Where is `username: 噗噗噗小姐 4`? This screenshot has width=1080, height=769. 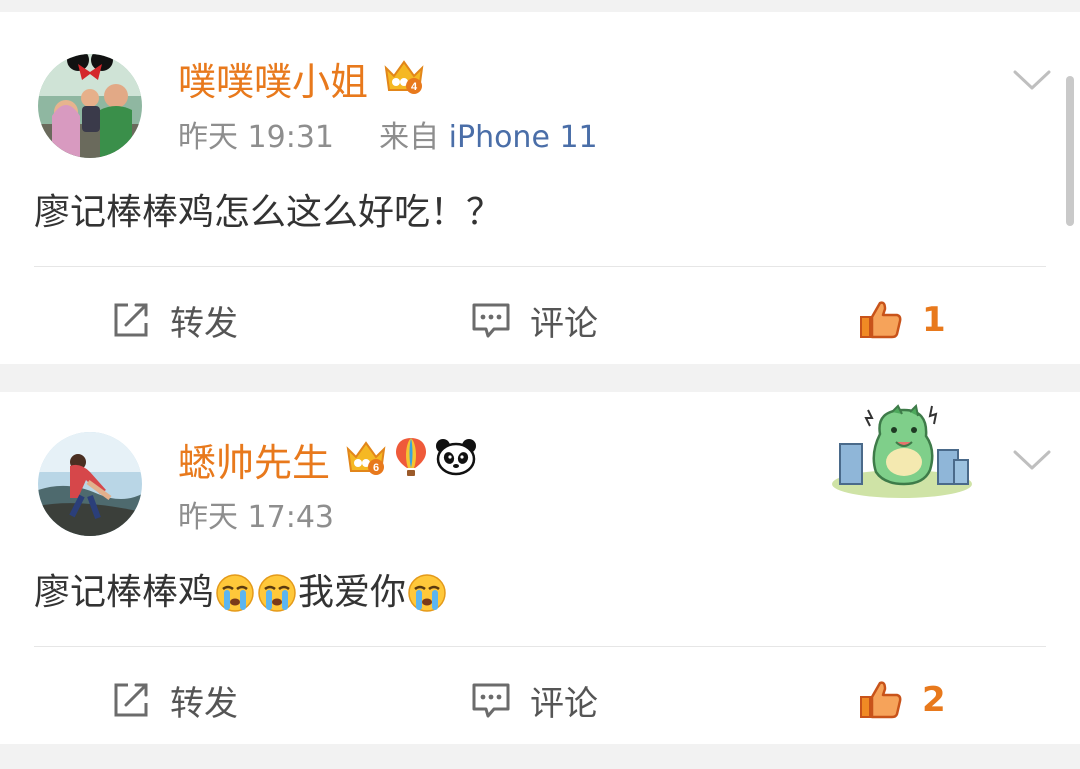 username: 噗噗噗小姐 4 is located at coordinates (302, 81).